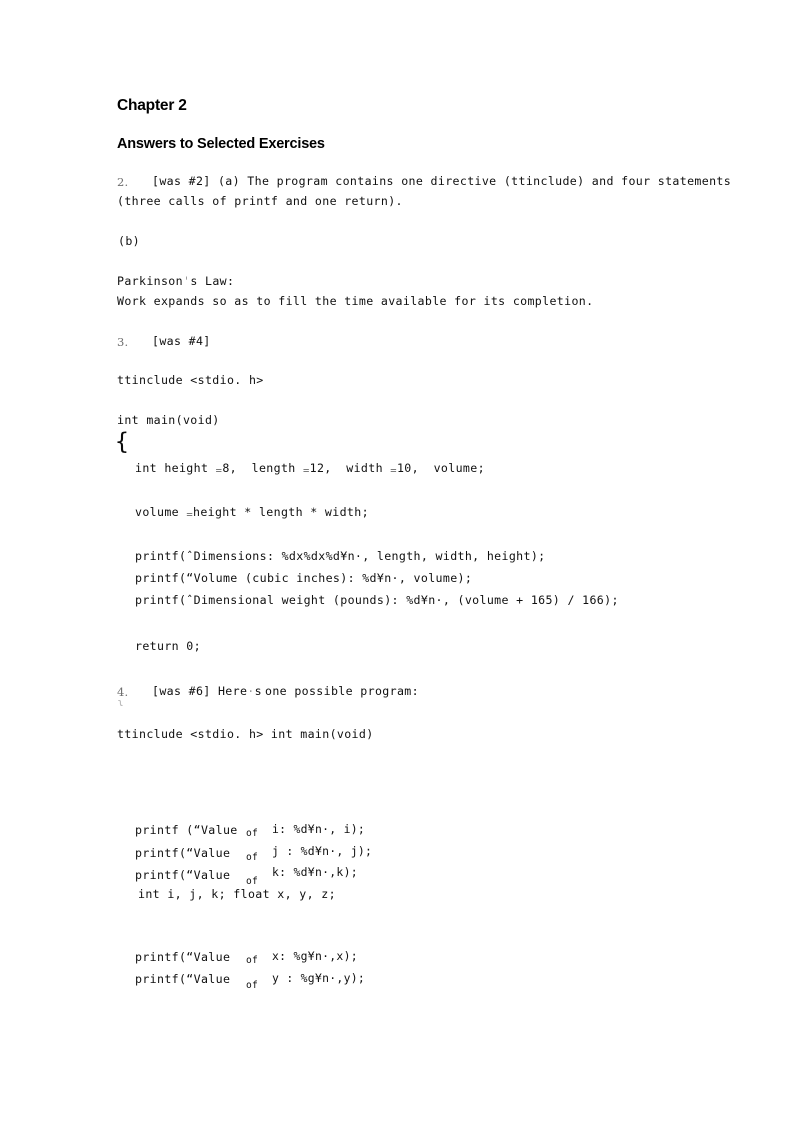  What do you see at coordinates (440, 468) in the screenshot?
I see `decl-tail: 10, volume;` at bounding box center [440, 468].